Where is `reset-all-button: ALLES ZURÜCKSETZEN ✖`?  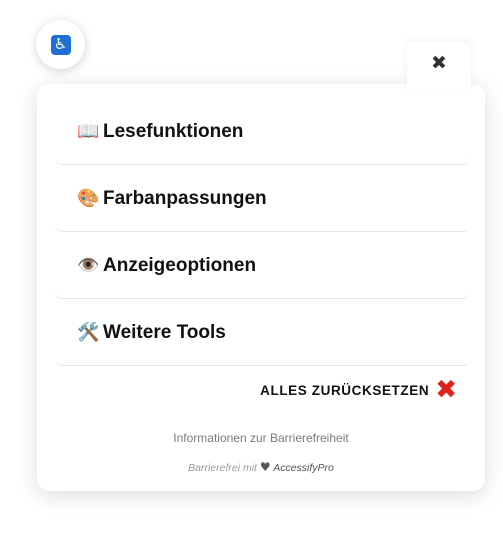 reset-all-button: ALLES ZURÜCKSETZEN ✖ is located at coordinates (358, 390).